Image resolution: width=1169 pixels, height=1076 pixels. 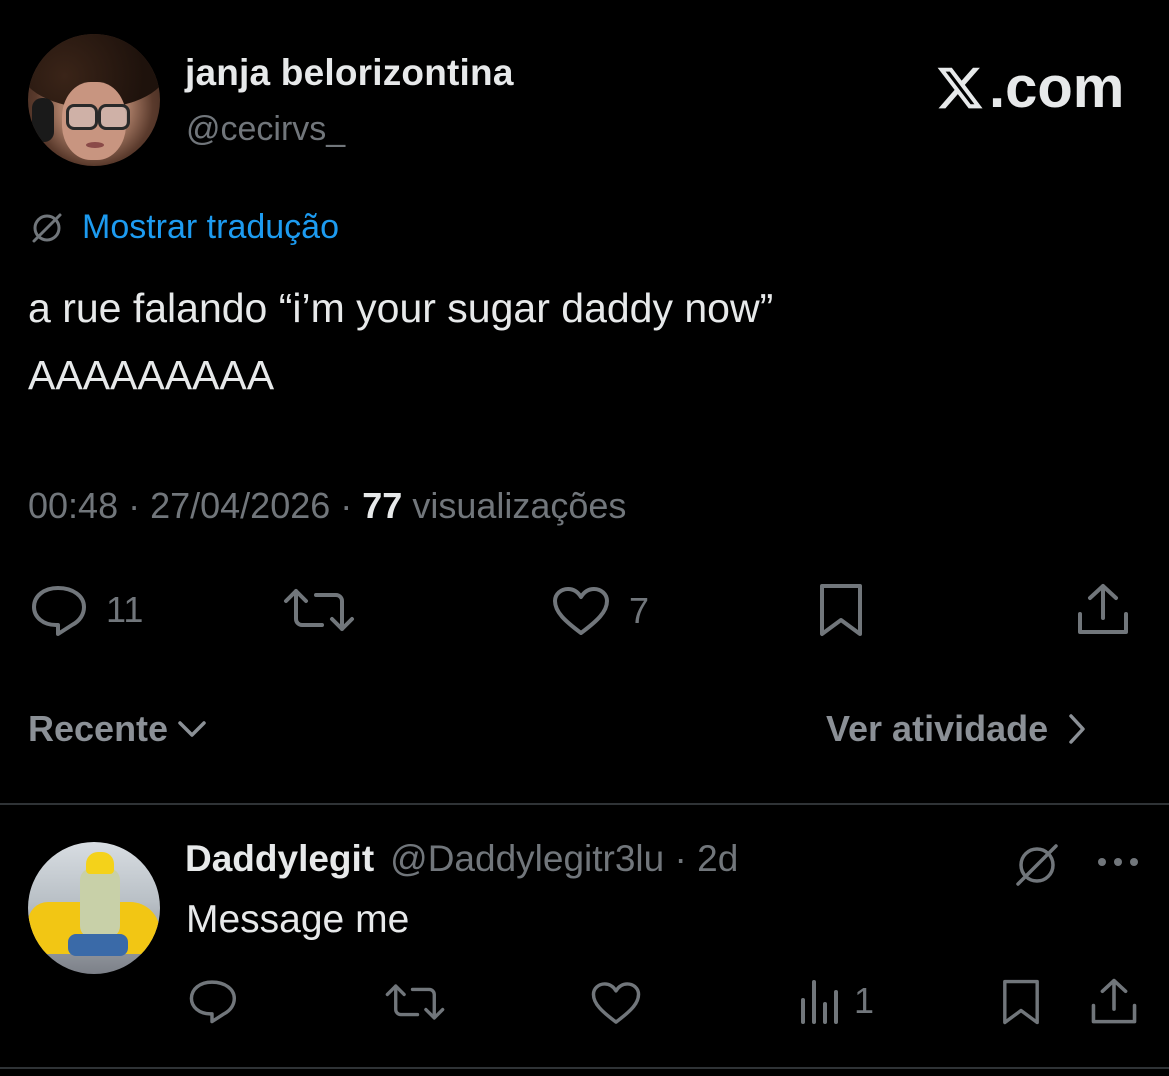 What do you see at coordinates (151, 375) in the screenshot?
I see `tweet-text-line-2: AAAAAAAAA` at bounding box center [151, 375].